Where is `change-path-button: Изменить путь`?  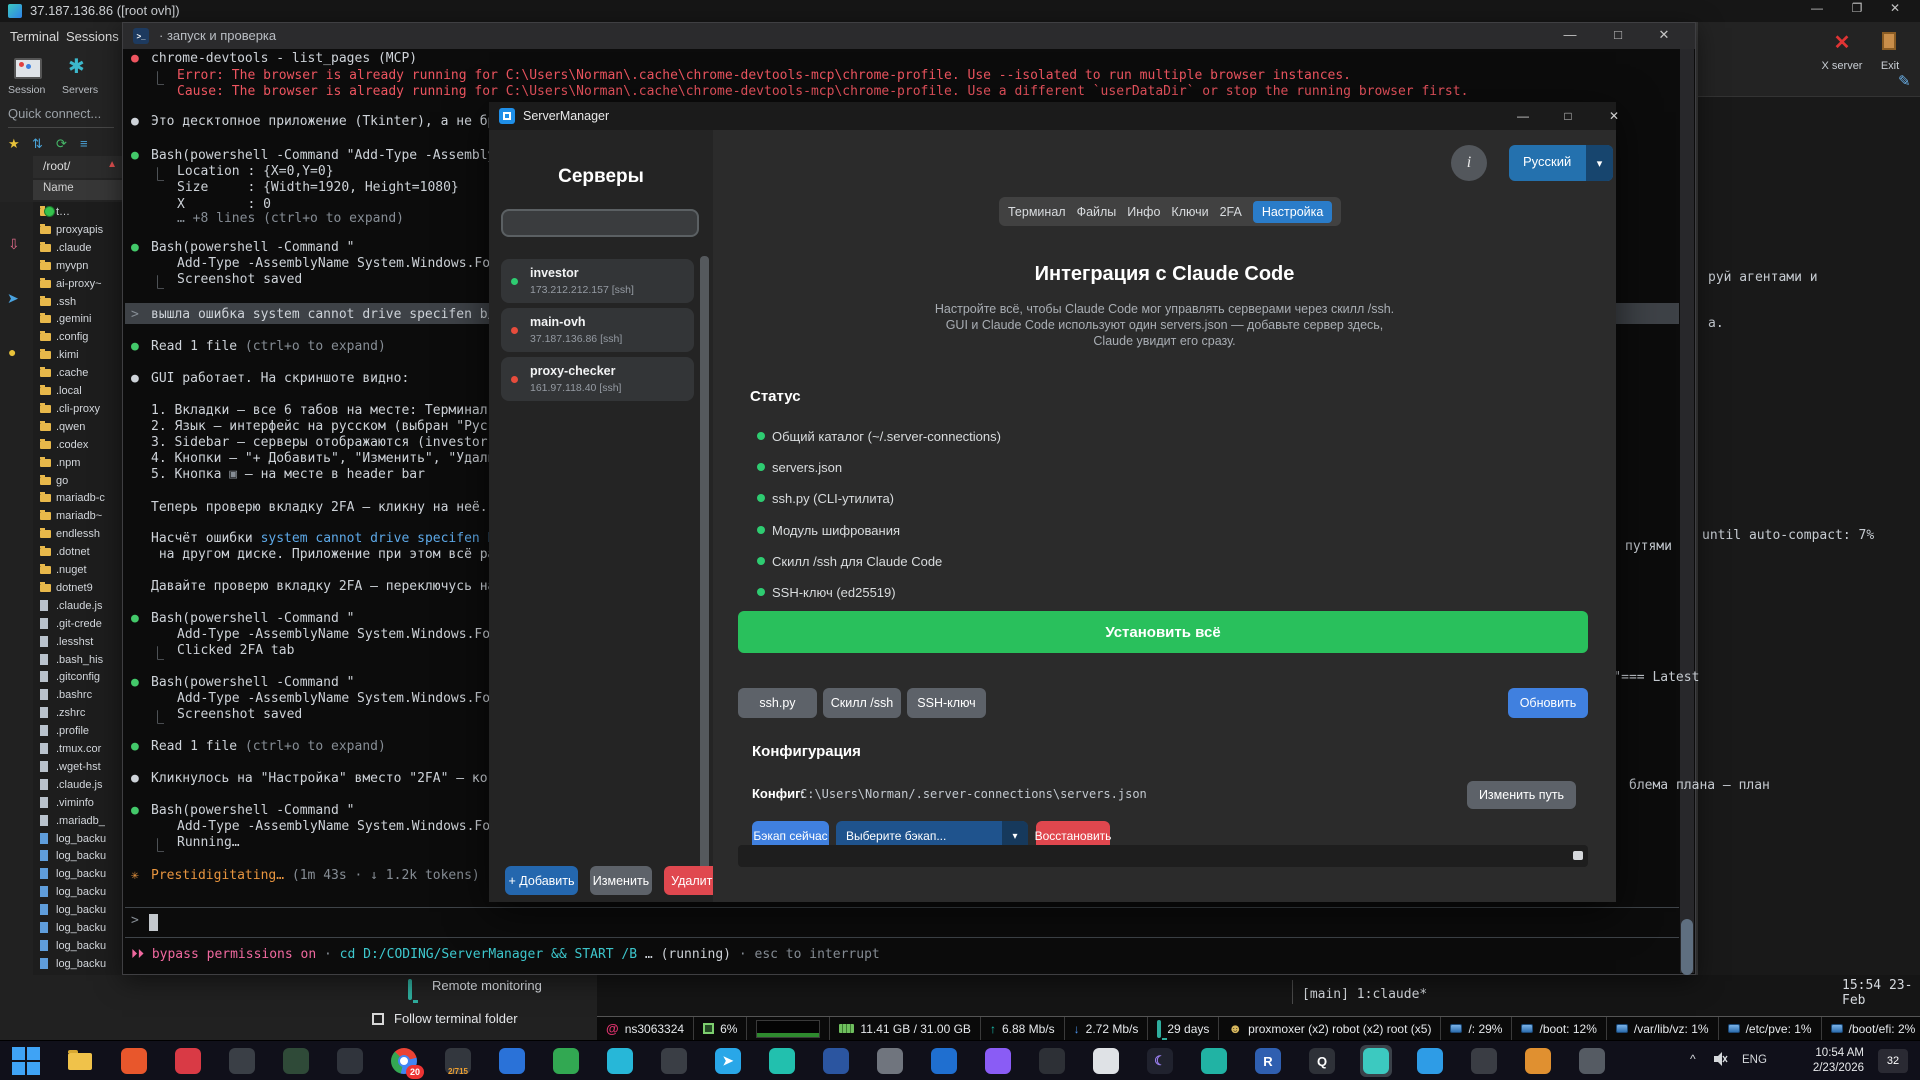
change-path-button: Изменить путь is located at coordinates (1521, 795).